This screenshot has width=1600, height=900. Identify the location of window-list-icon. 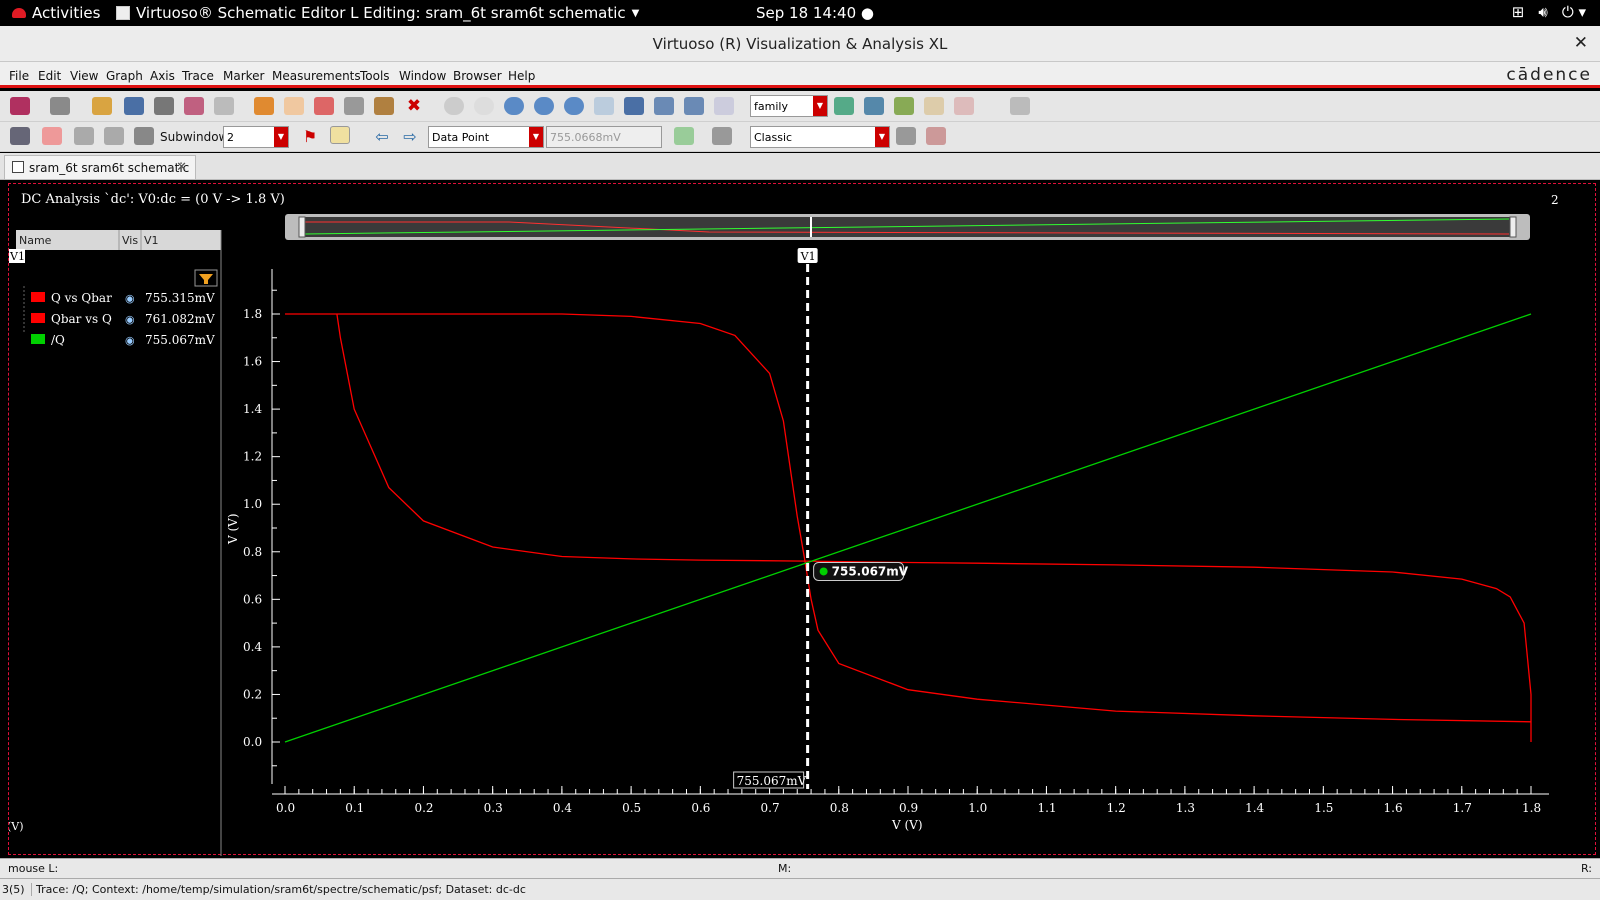
(906, 136).